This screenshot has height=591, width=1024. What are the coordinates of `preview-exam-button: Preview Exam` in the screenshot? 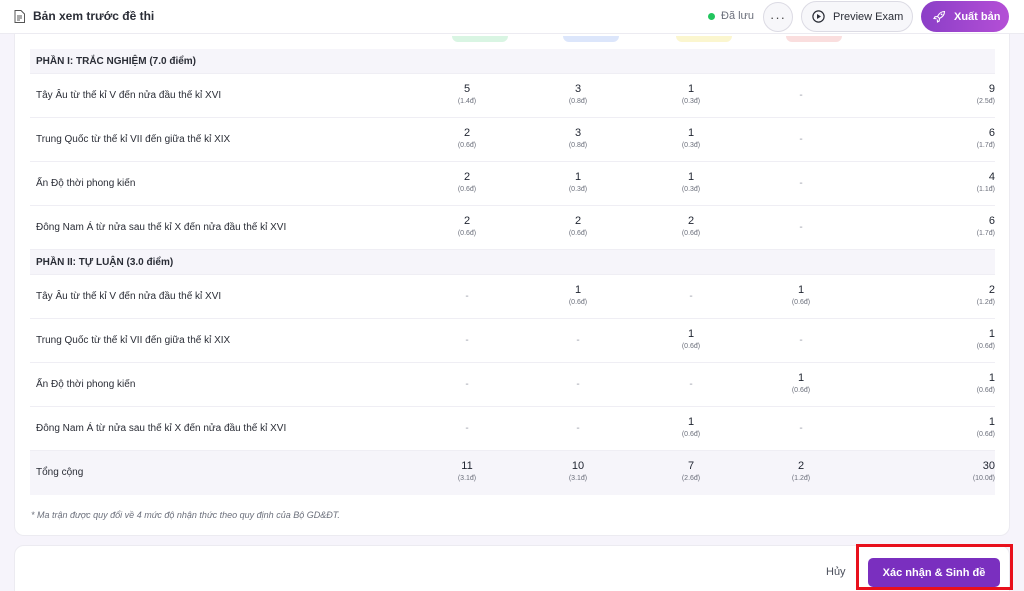 It's located at (857, 16).